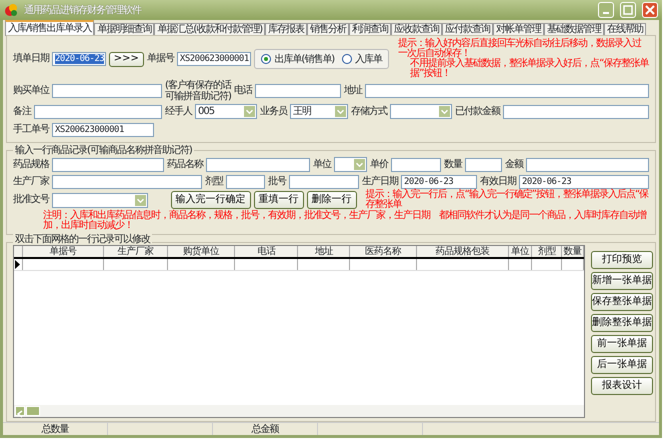 The width and height of the screenshot is (671, 445). I want to click on button: 输入完一行确定, so click(210, 200).